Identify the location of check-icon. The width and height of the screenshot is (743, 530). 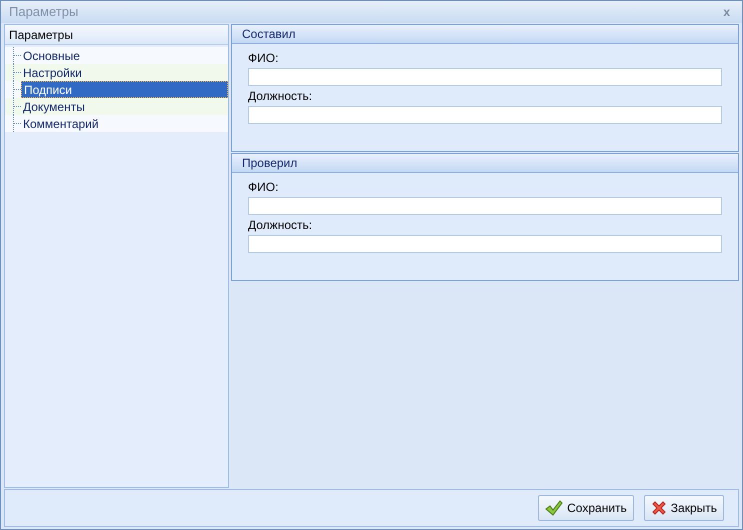
(554, 508).